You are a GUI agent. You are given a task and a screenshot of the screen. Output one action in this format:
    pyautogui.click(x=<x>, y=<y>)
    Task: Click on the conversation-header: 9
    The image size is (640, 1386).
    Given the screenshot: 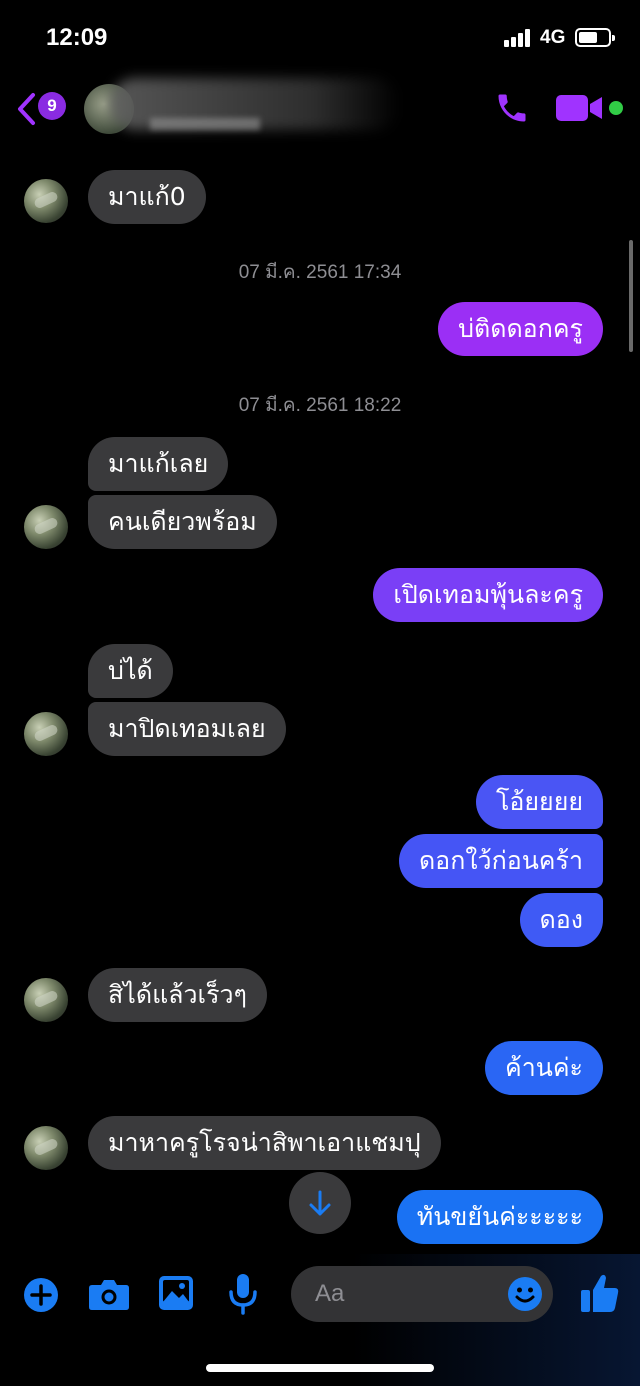 What is the action you would take?
    pyautogui.click(x=320, y=111)
    